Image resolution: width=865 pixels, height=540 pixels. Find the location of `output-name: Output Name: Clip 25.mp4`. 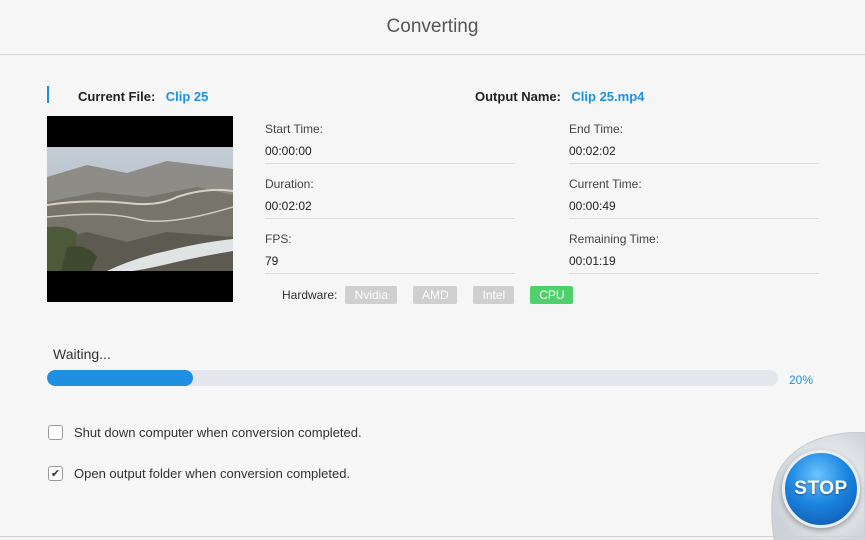

output-name: Output Name: Clip 25.mp4 is located at coordinates (559, 97).